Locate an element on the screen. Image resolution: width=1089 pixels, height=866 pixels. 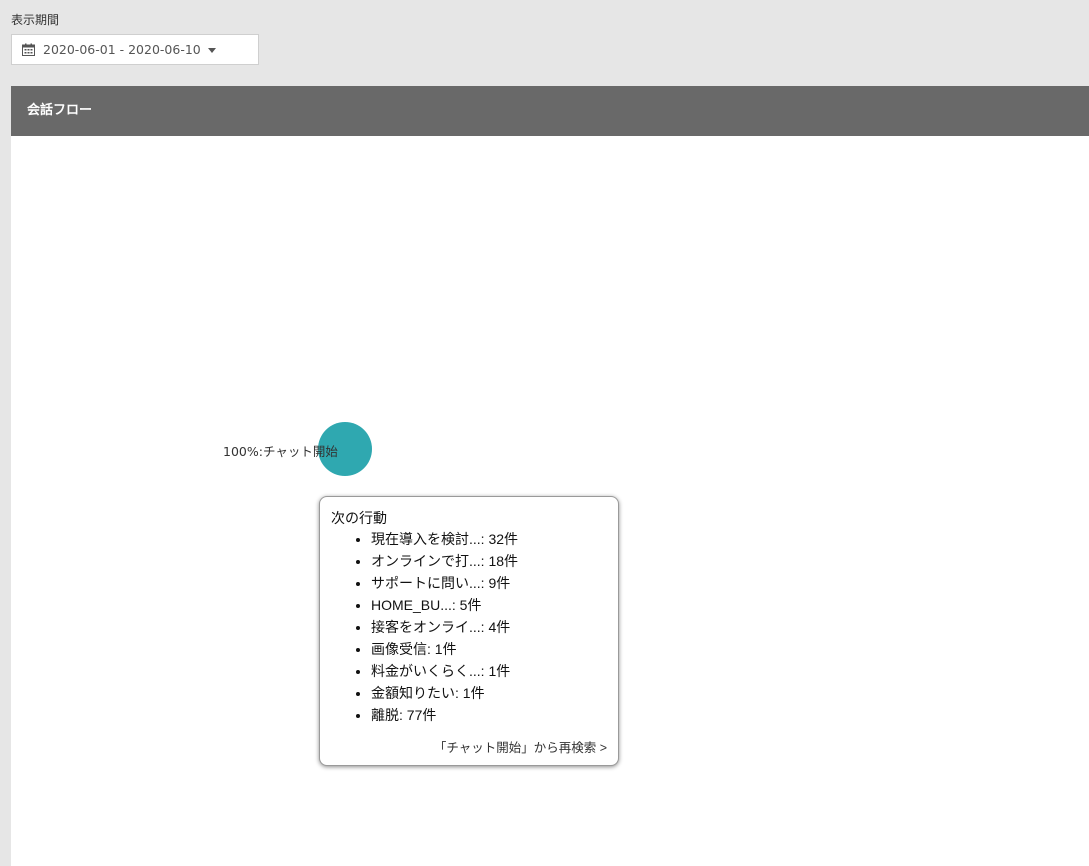
list-item: 接客をオンライ...: 4件 is located at coordinates (489, 627).